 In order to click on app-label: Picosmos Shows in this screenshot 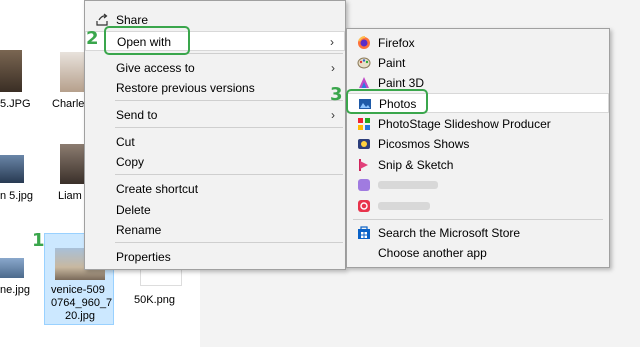, I will do `click(424, 144)`.